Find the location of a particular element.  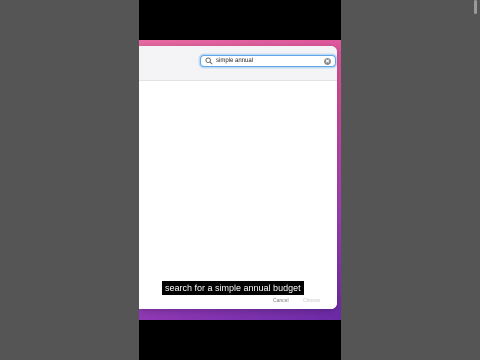

dialog-footer: Cancel Choose is located at coordinates (238, 302).